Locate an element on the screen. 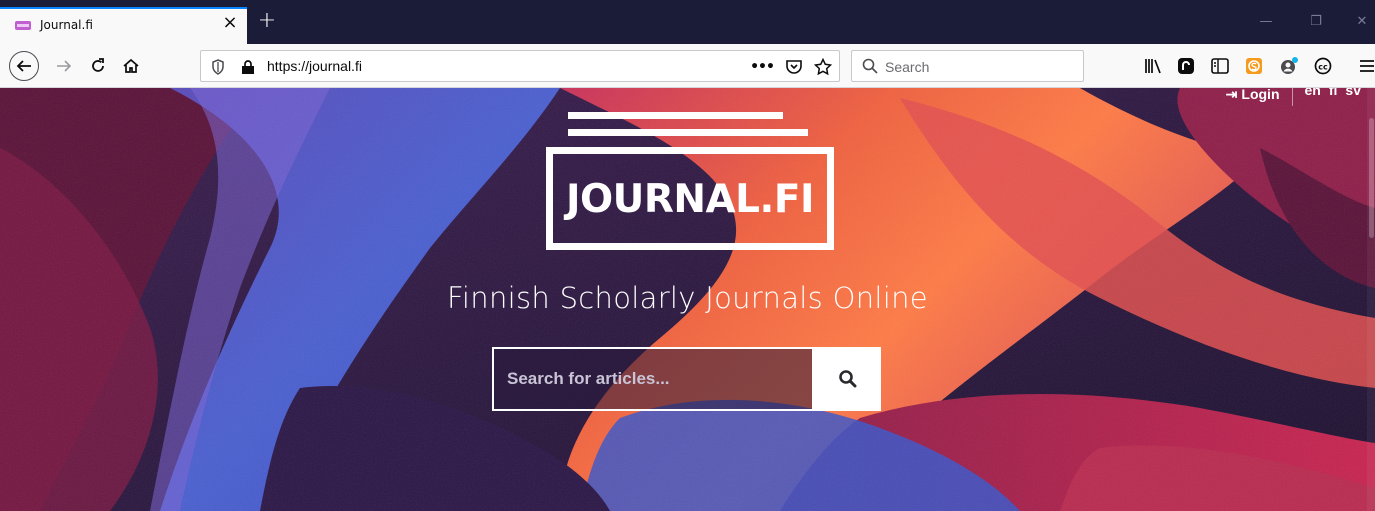 Image resolution: width=1375 pixels, height=511 pixels. page-actions-icon: ••• is located at coordinates (762, 67).